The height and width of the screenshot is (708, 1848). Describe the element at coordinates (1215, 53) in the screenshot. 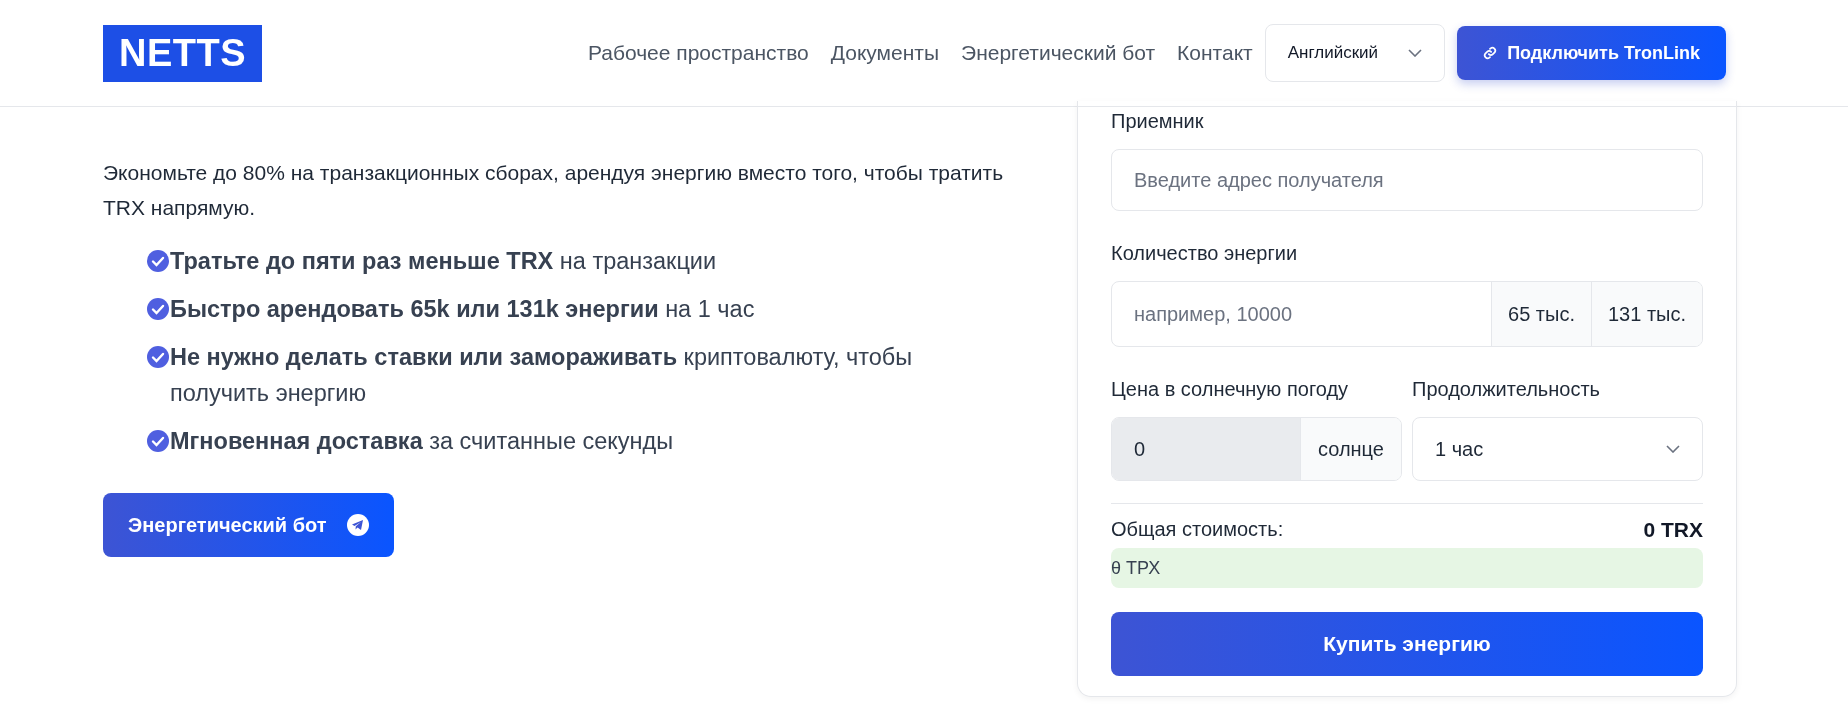

I see `nav-link: Контакт` at that location.